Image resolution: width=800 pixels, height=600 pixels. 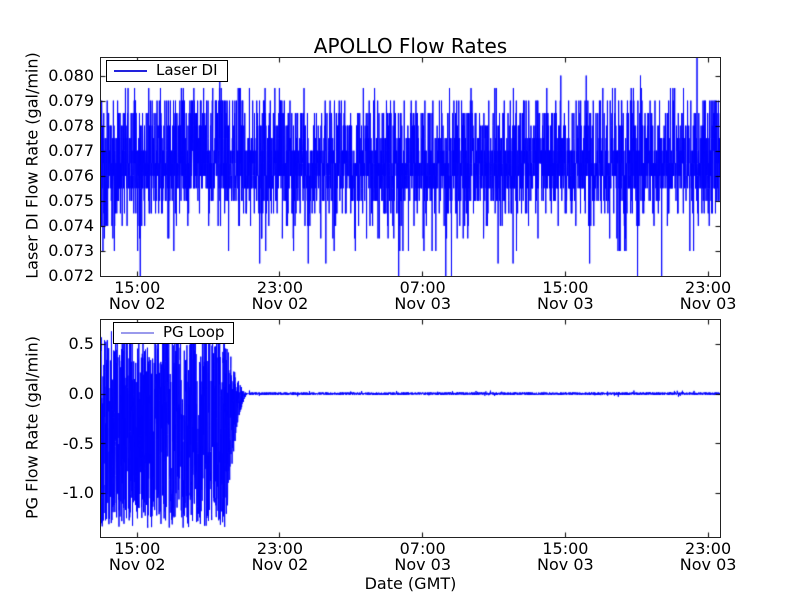 I want to click on legend-label: Laser DI, so click(x=187, y=70).